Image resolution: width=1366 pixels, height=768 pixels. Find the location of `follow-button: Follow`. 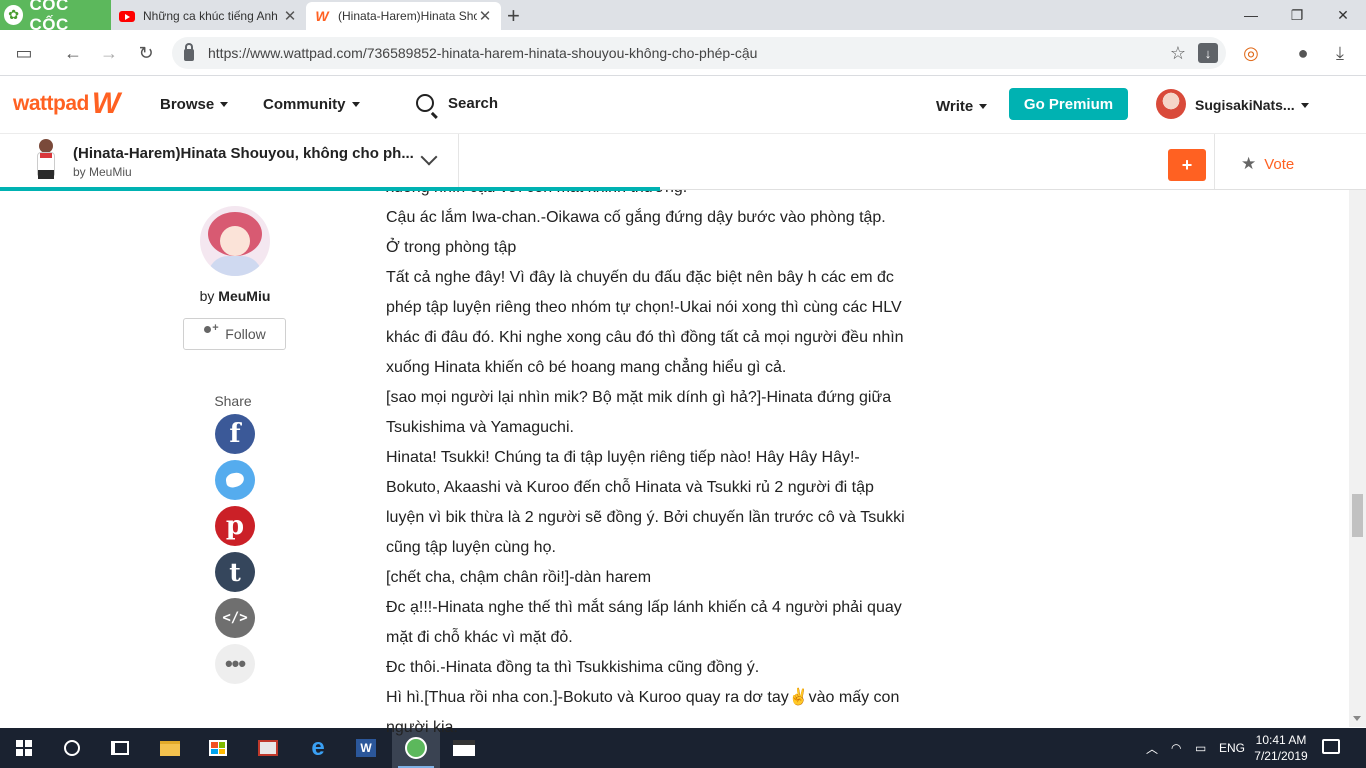

follow-button: Follow is located at coordinates (234, 334).